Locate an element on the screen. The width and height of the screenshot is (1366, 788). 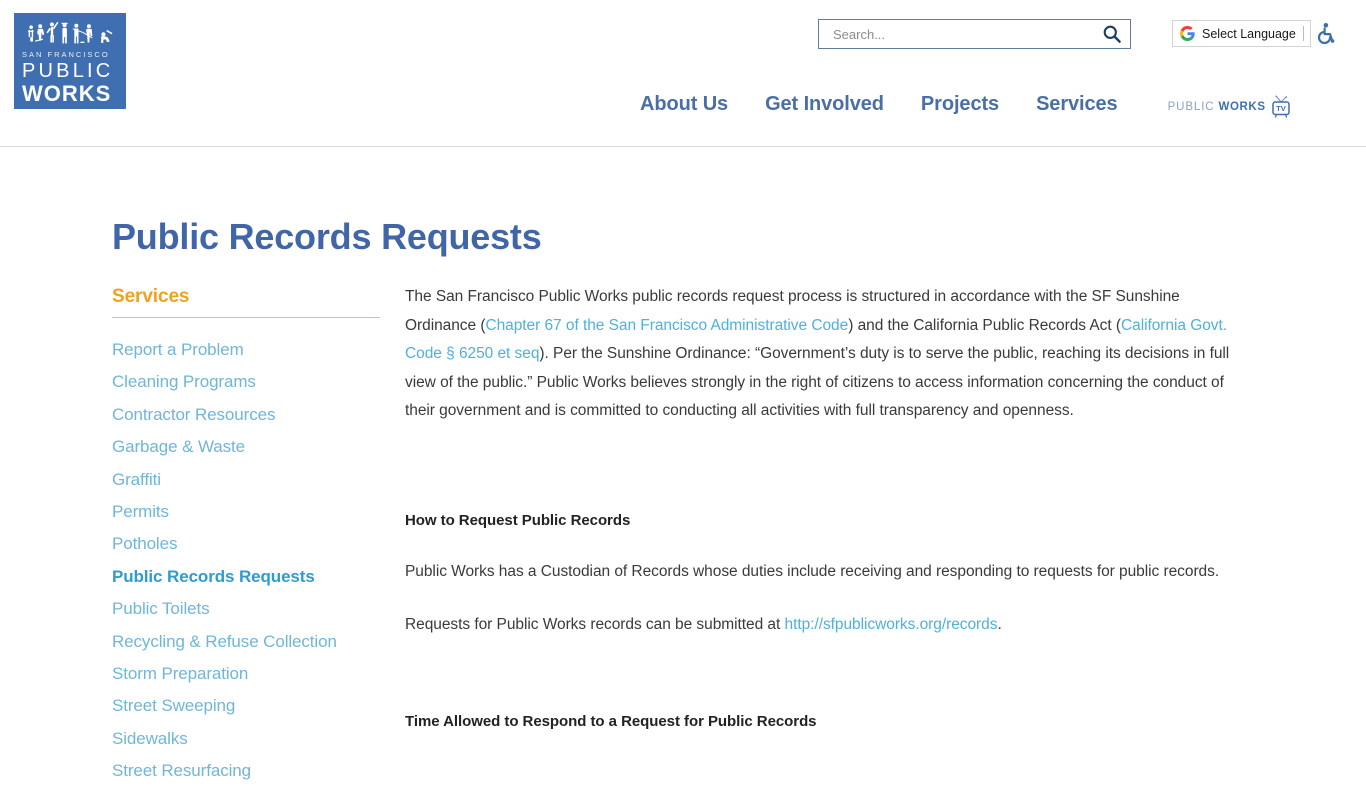
nav-item-services: Services is located at coordinates (1077, 104).